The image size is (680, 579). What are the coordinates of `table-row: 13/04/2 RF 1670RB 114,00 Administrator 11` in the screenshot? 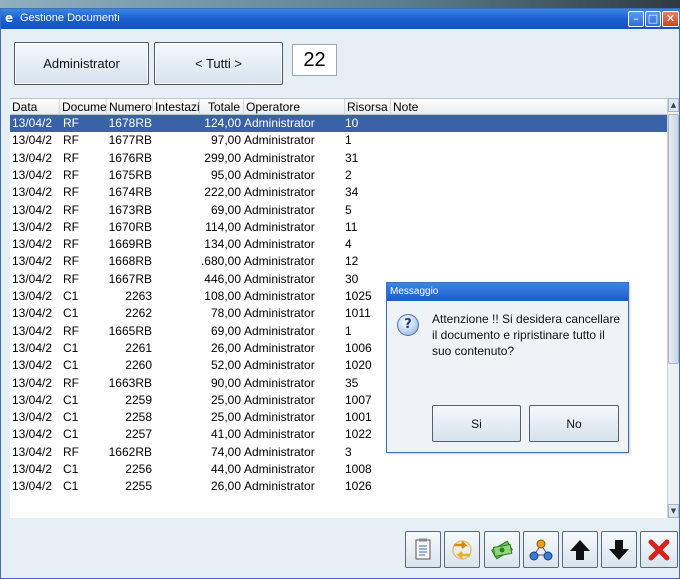 It's located at (338, 227).